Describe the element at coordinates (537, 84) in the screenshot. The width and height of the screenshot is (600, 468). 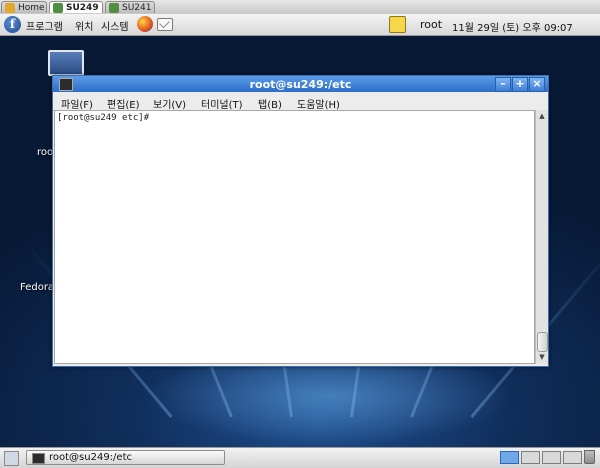
I see `close-button: ×` at that location.